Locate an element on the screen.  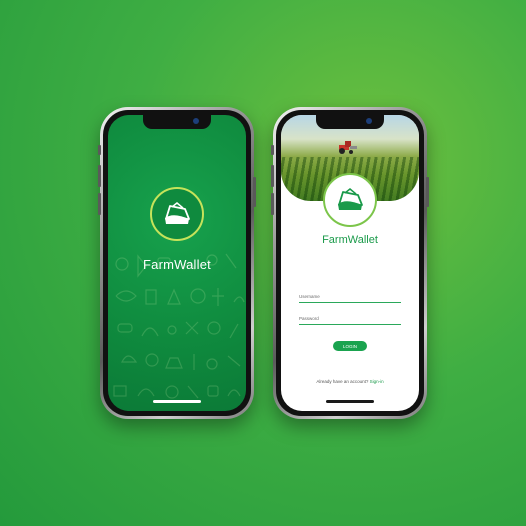
account-prompt: Already have an account? Sign-in is located at coordinates (350, 381).